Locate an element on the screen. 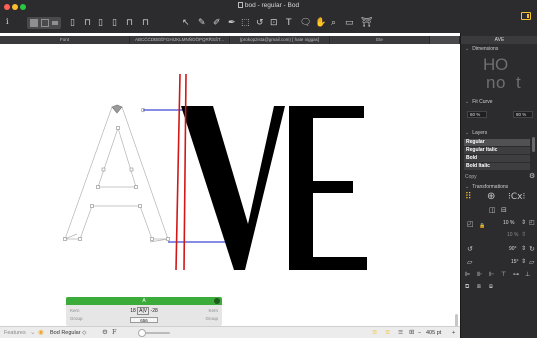 This screenshot has height=338, width=537. fill-view-icon is located at coordinates (34, 23).